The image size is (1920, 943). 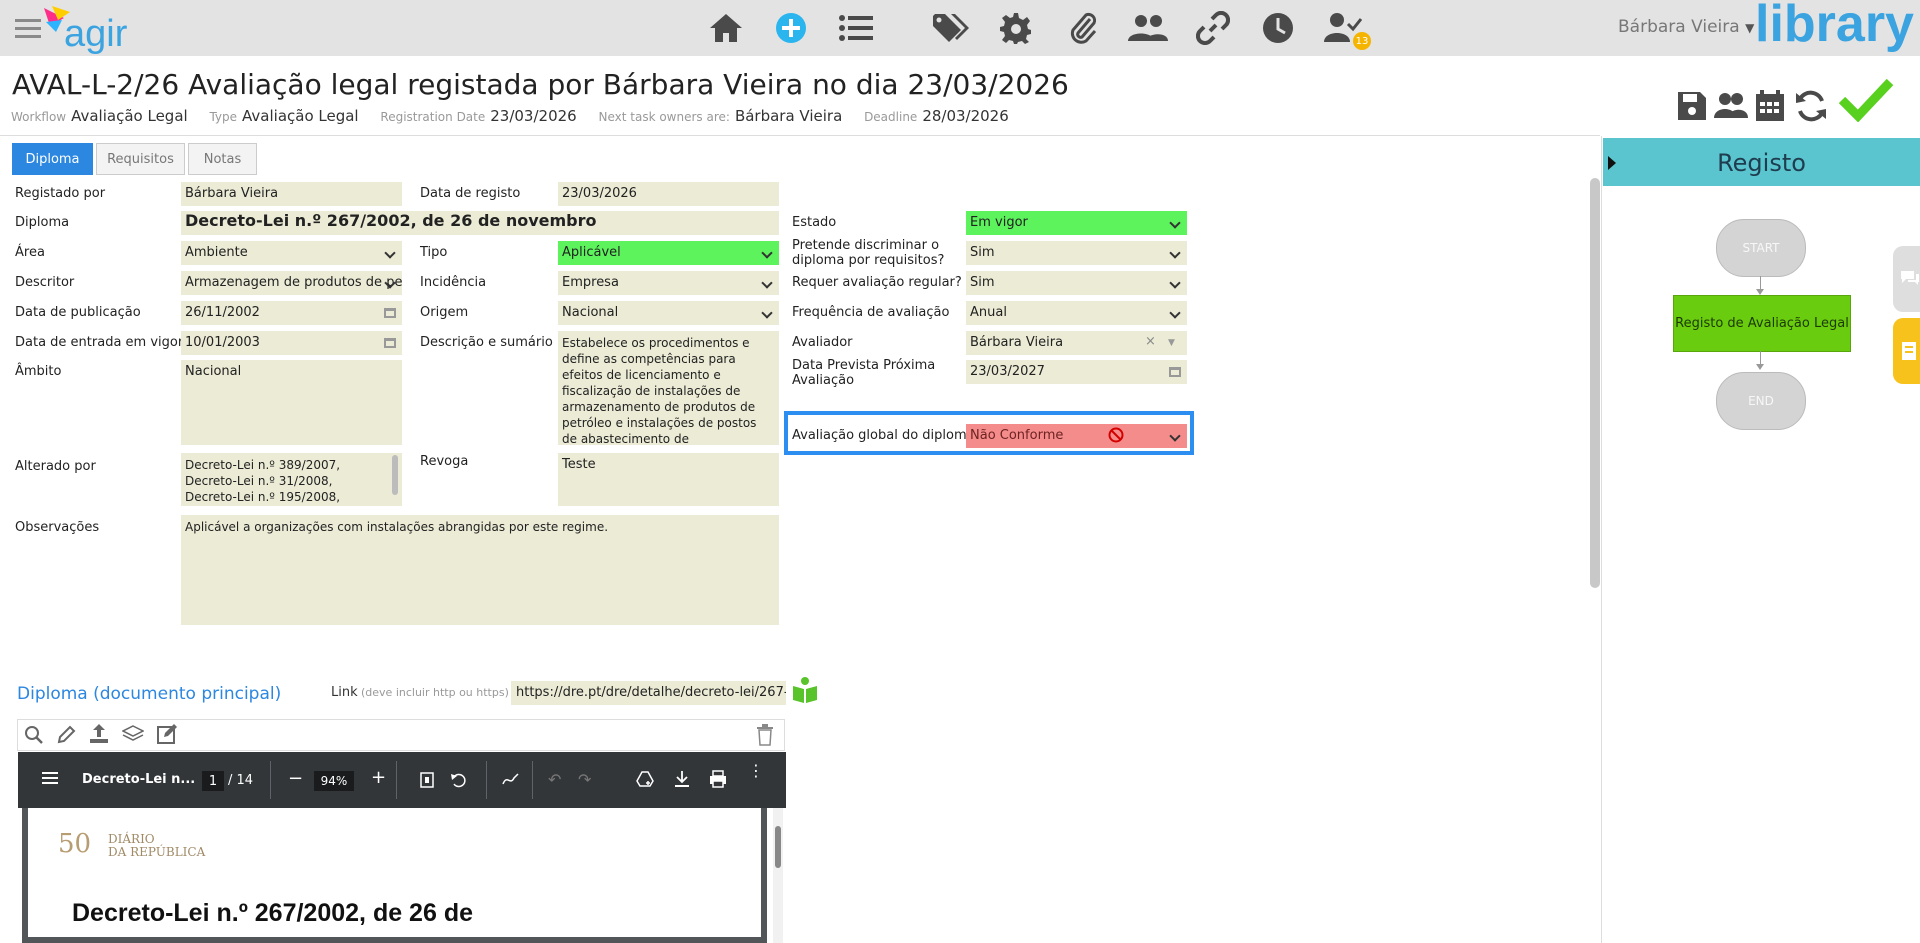 I want to click on save-icon, so click(x=1692, y=106).